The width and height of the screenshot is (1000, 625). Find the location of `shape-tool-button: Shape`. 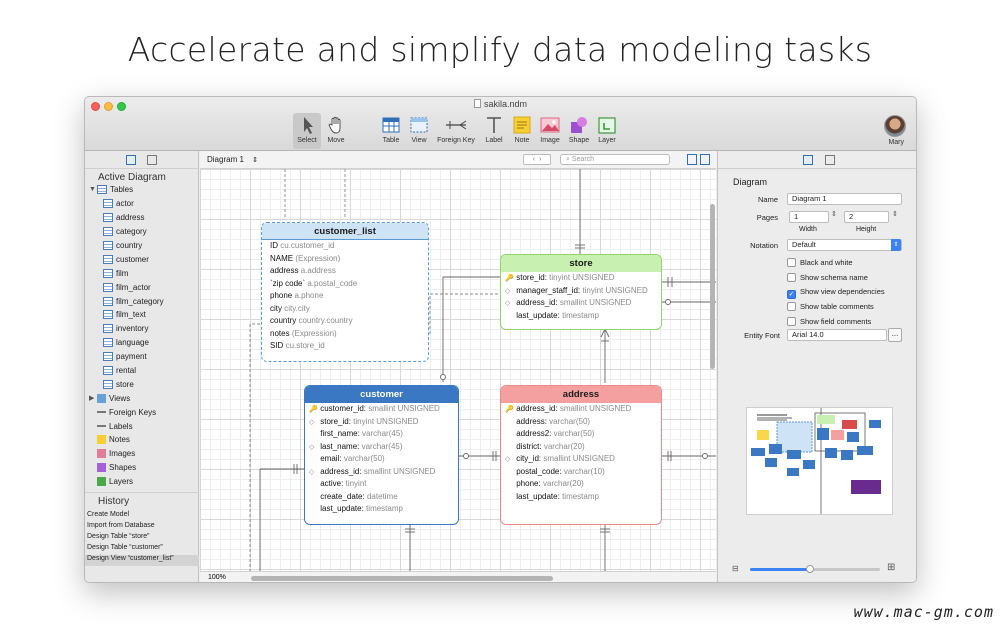

shape-tool-button: Shape is located at coordinates (579, 131).